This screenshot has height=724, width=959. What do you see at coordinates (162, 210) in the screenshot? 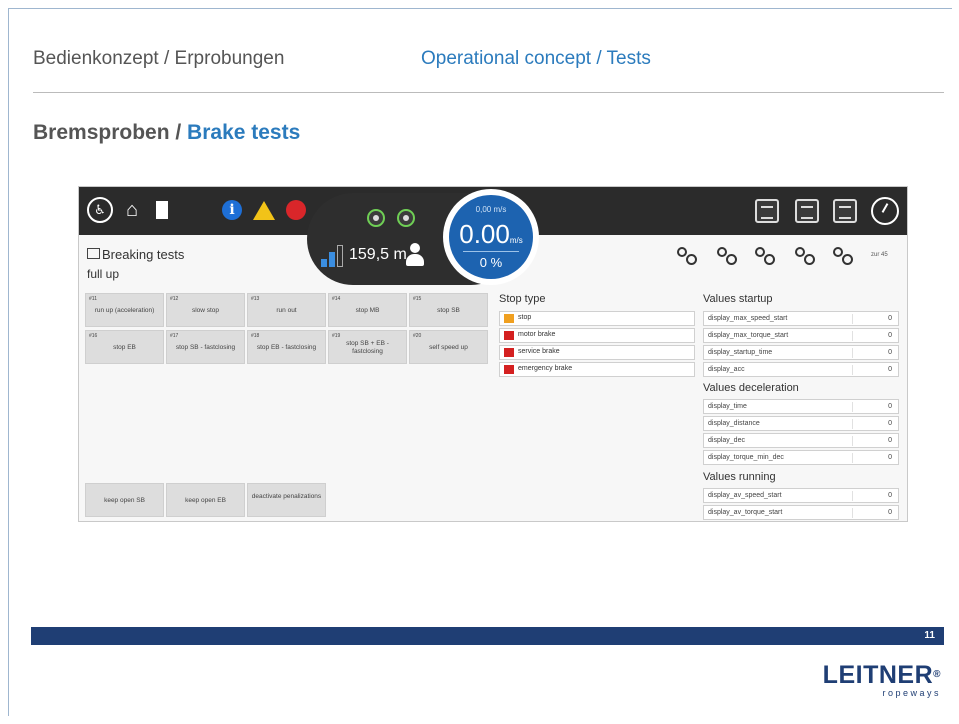
I see `door-icon` at bounding box center [162, 210].